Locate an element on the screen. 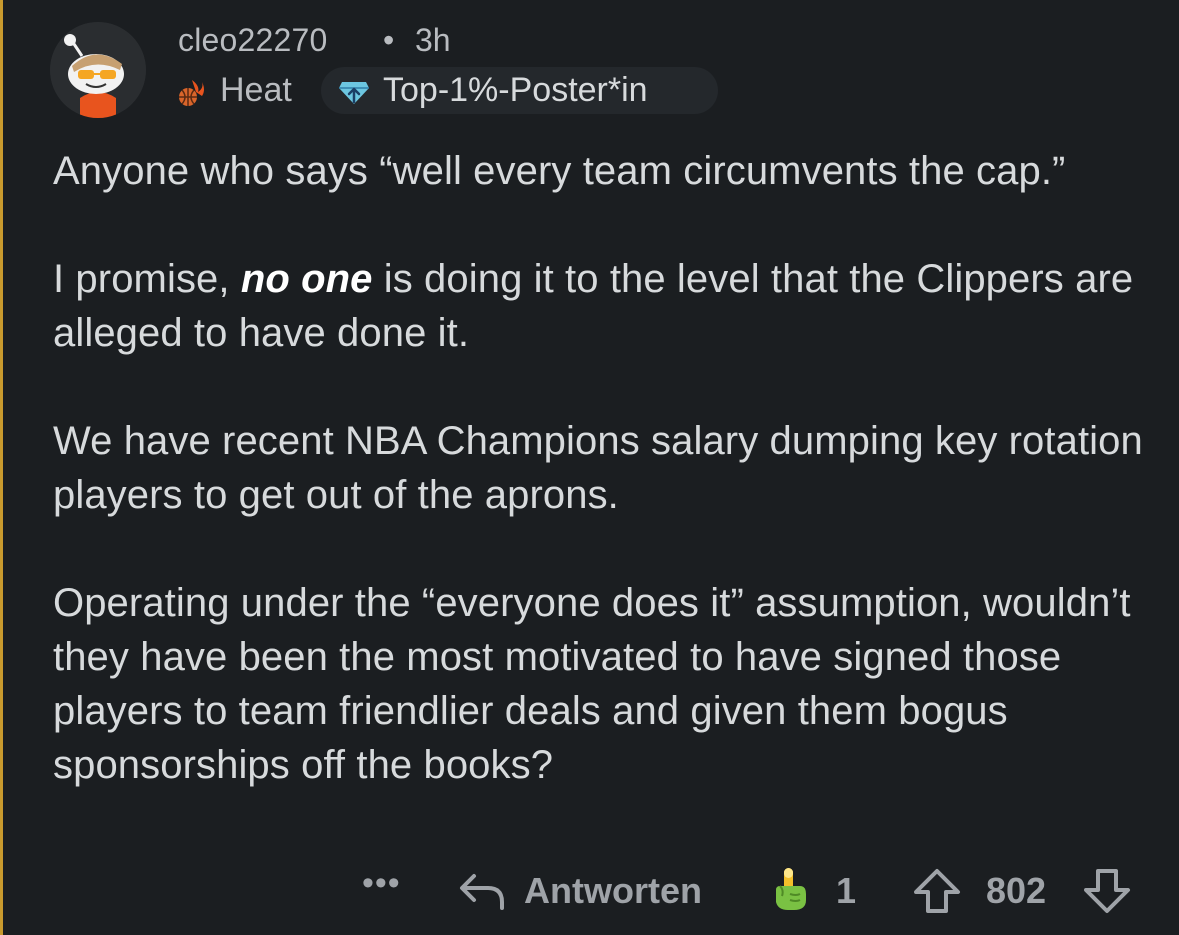  snoo-avatar-icon is located at coordinates (98, 70).